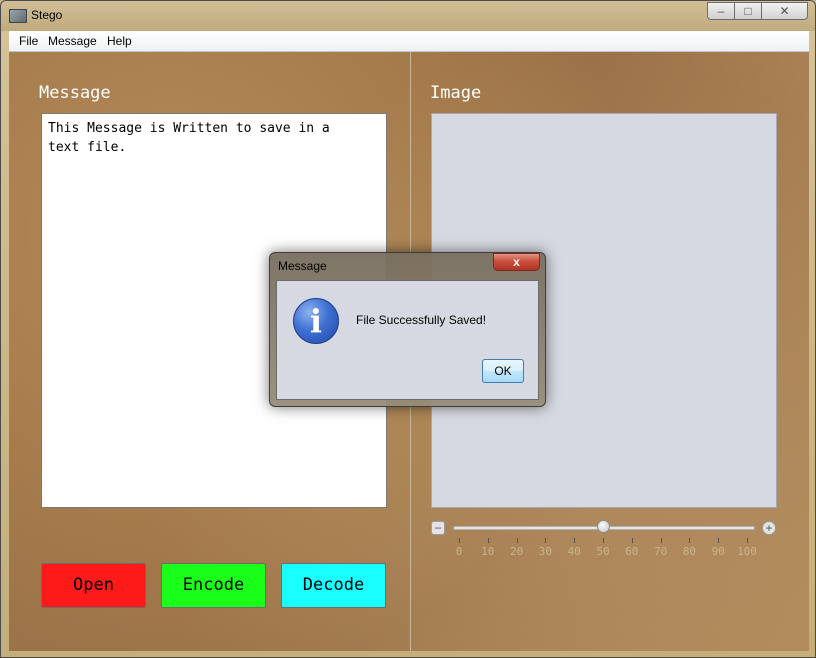 The width and height of the screenshot is (816, 658). What do you see at coordinates (459, 551) in the screenshot?
I see `slider-tick-label: 0` at bounding box center [459, 551].